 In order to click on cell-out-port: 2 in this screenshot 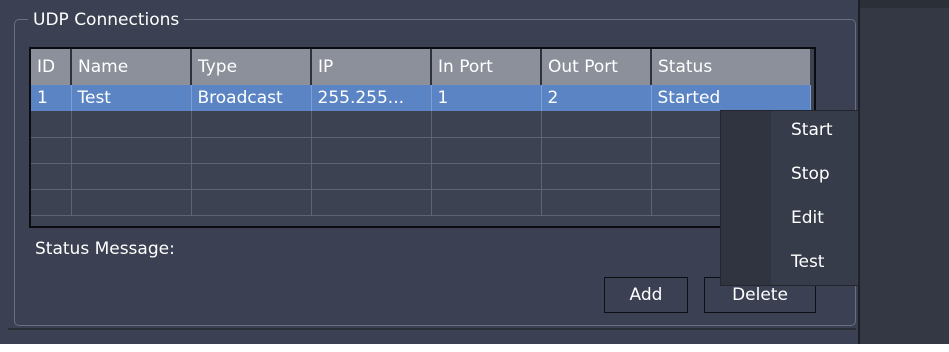, I will do `click(596, 98)`.